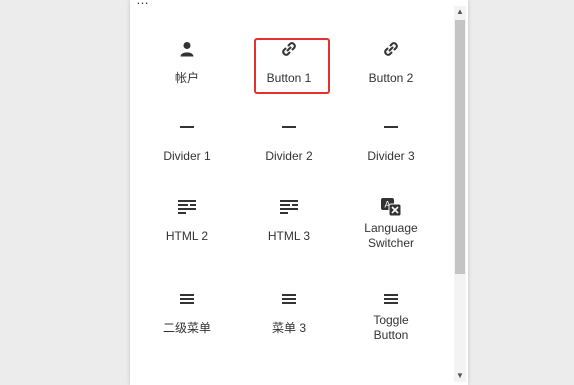 The image size is (574, 385). Describe the element at coordinates (460, 376) in the screenshot. I see `scroll-down-arrow-icon: ▼` at that location.